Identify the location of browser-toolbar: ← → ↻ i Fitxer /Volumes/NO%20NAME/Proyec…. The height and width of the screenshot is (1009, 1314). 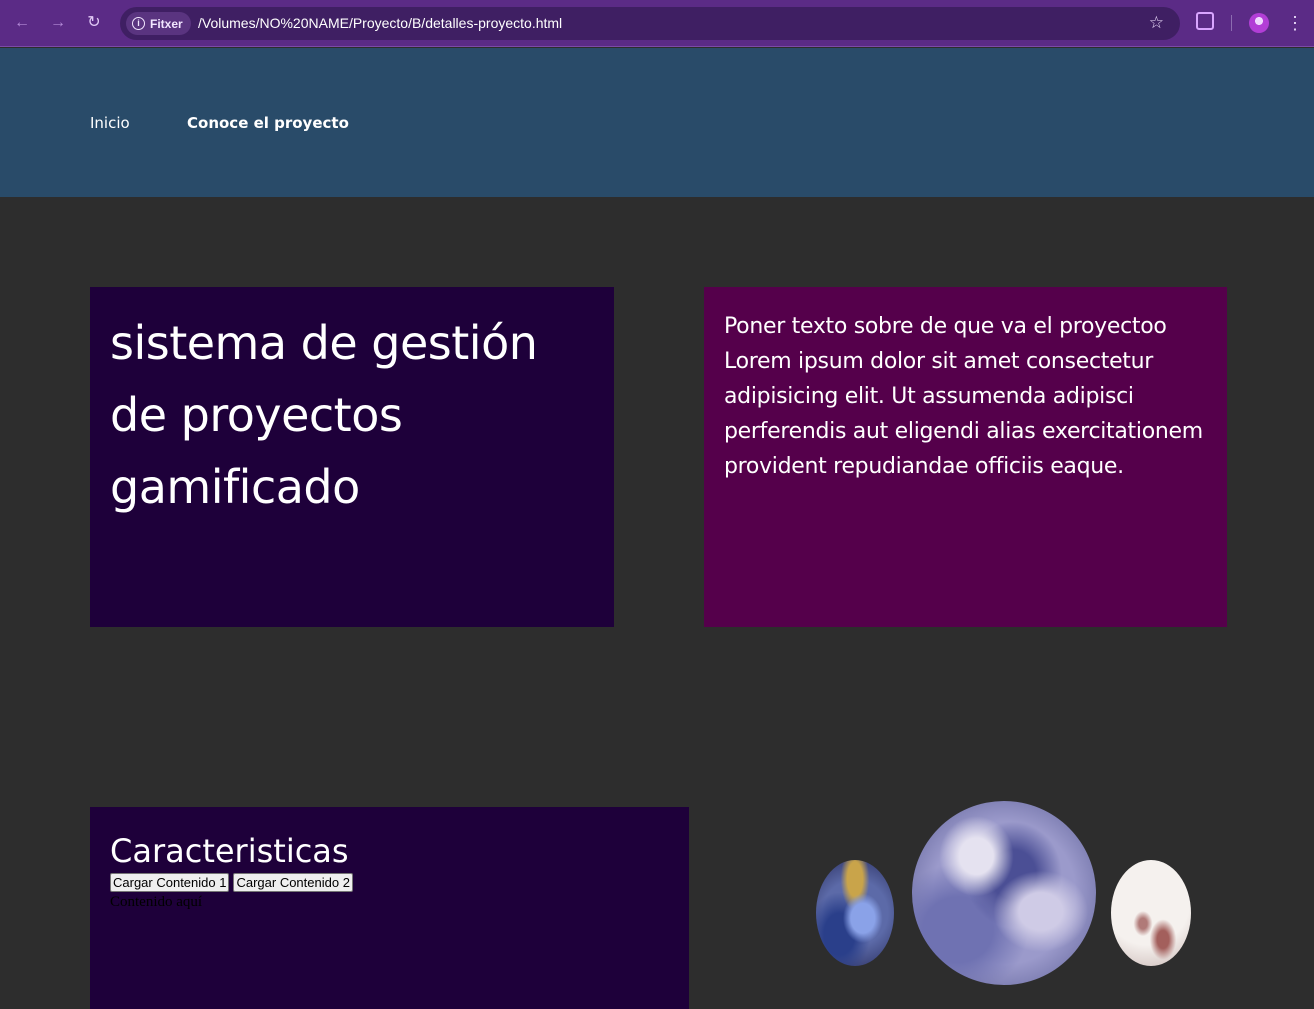
(657, 23).